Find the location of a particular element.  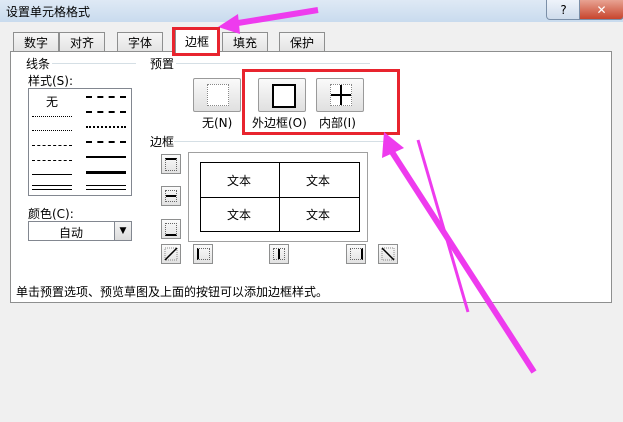

arrow-head-icon is located at coordinates (229, 24).